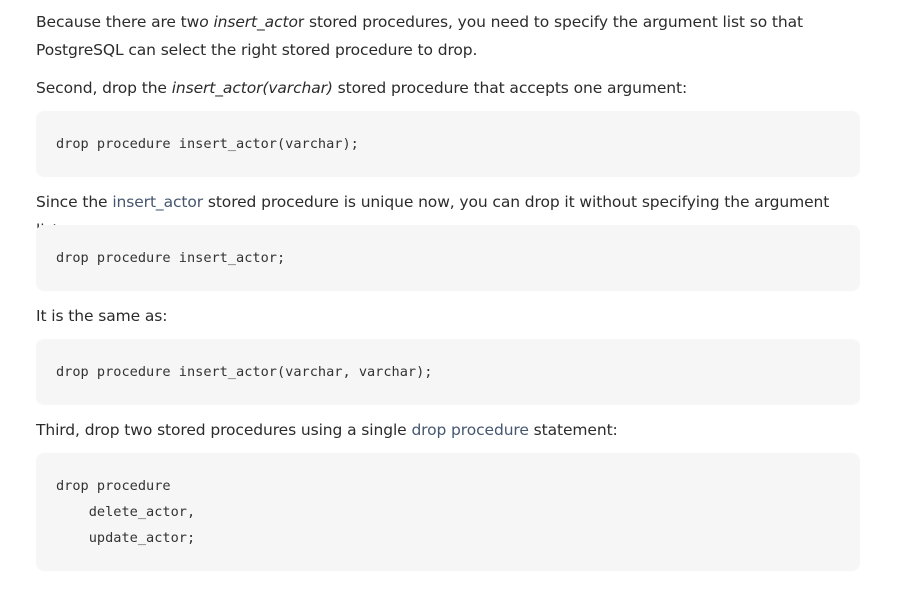 The image size is (916, 592). What do you see at coordinates (74, 202) in the screenshot?
I see `text: Since the` at bounding box center [74, 202].